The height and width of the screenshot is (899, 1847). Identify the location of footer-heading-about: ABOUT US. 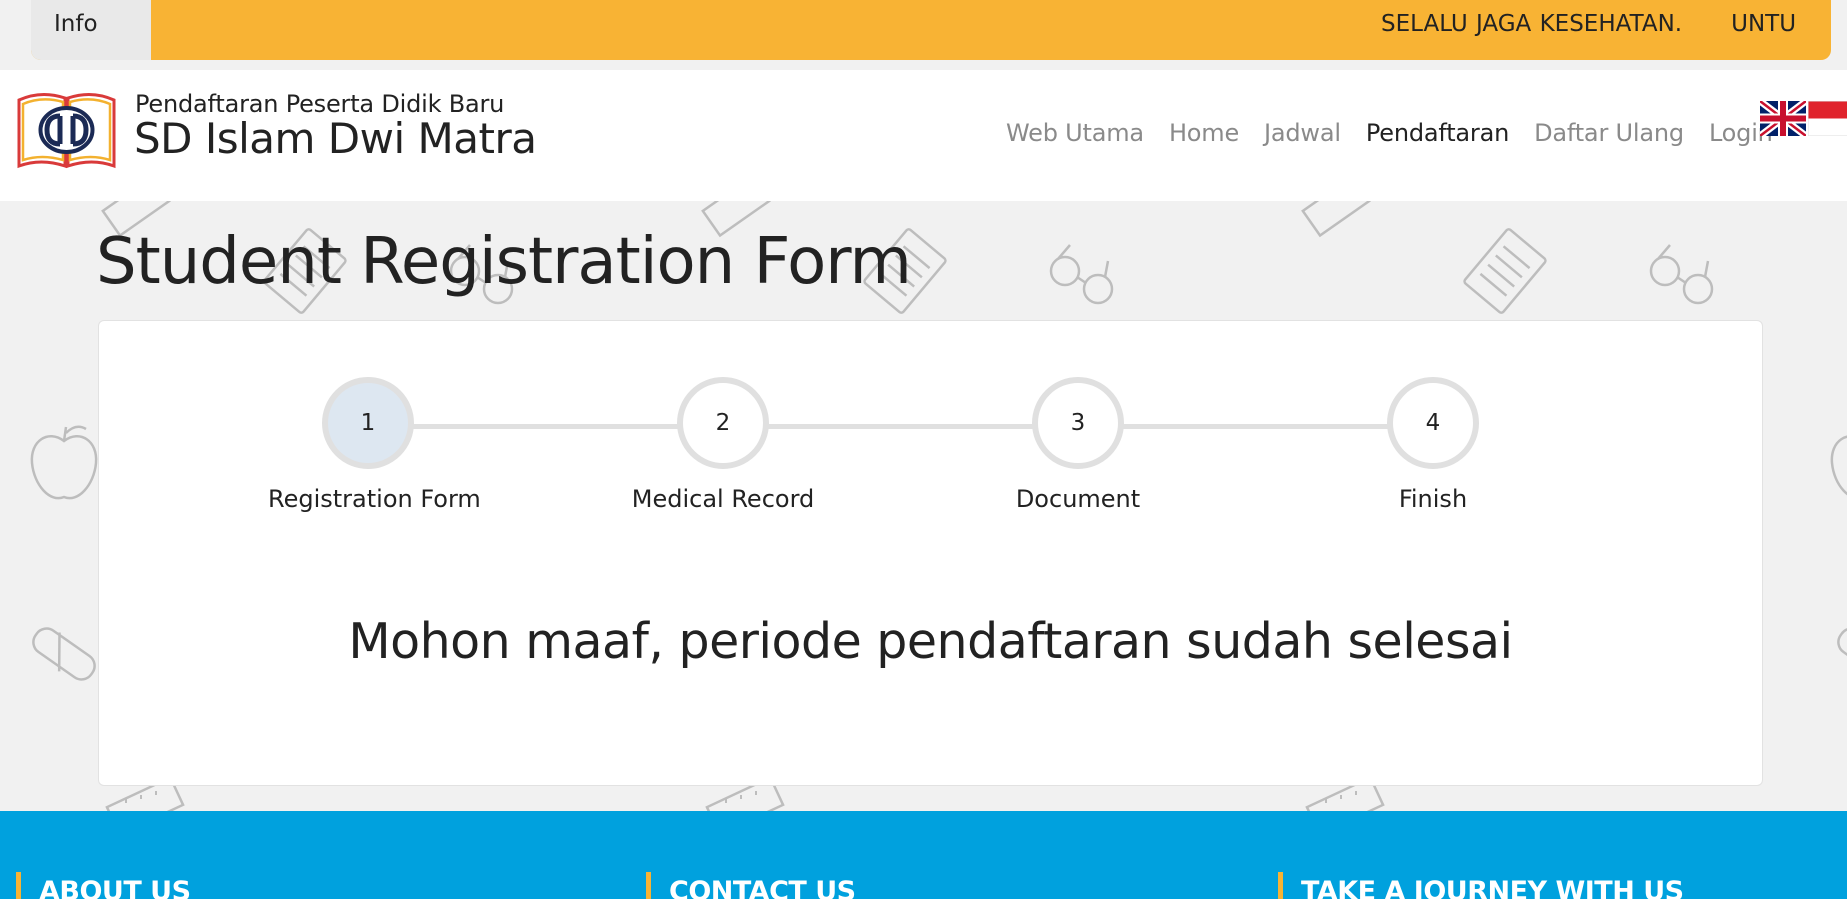
(103, 885).